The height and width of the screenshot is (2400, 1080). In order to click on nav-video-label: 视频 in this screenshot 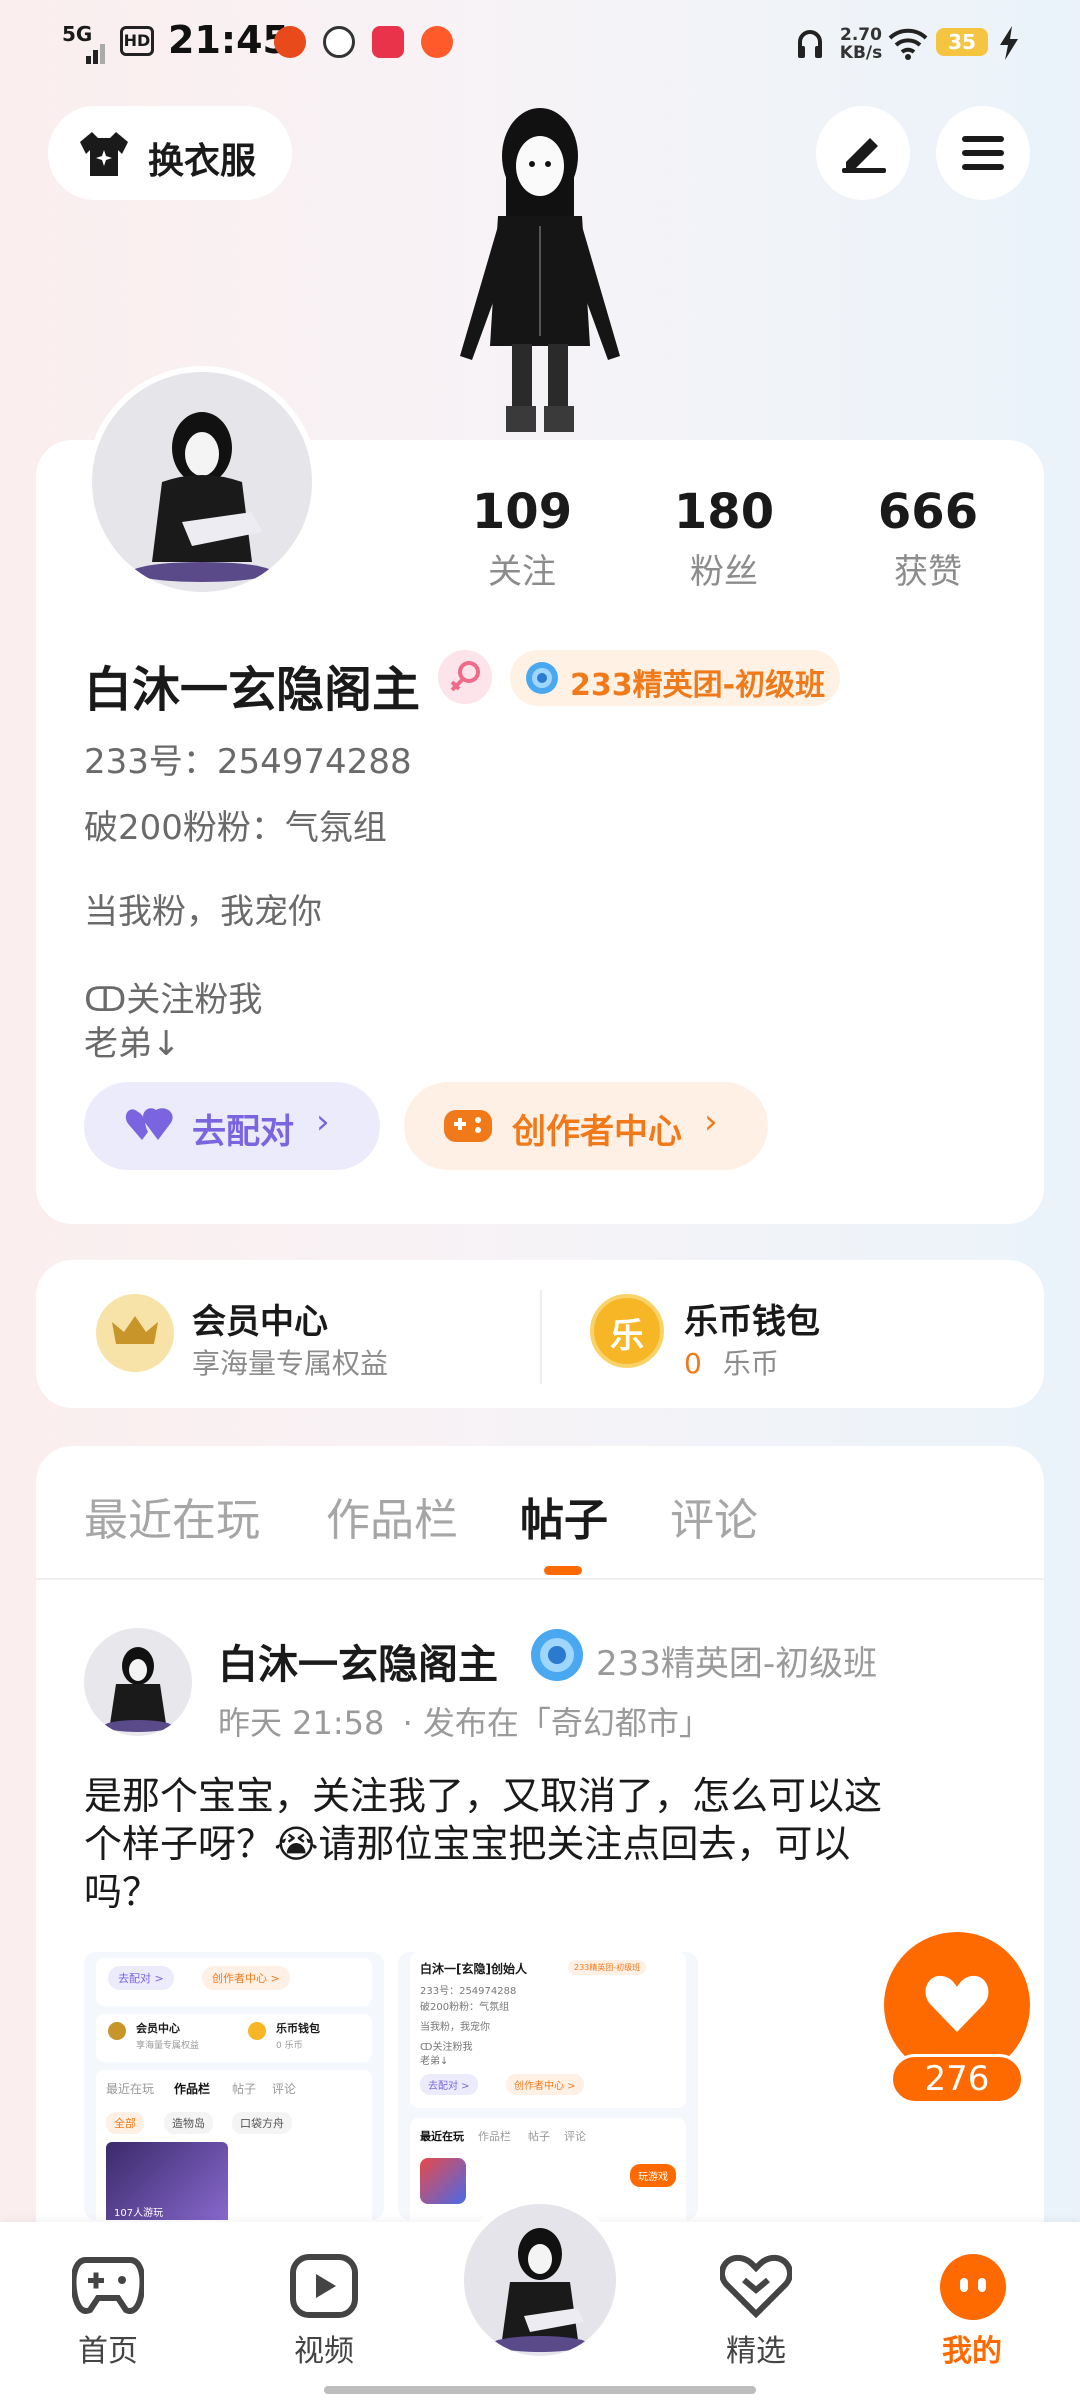, I will do `click(324, 2351)`.